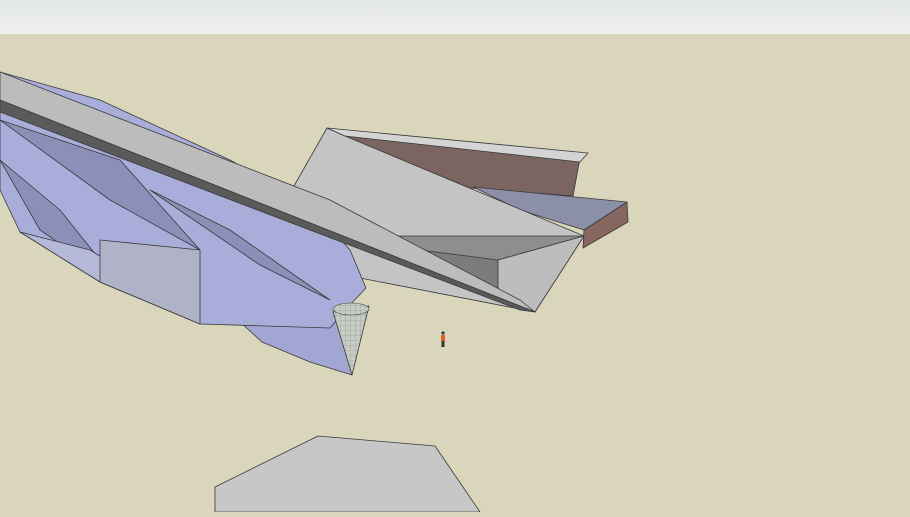 This screenshot has height=517, width=910. What do you see at coordinates (351, 309) in the screenshot?
I see `cone-top` at bounding box center [351, 309].